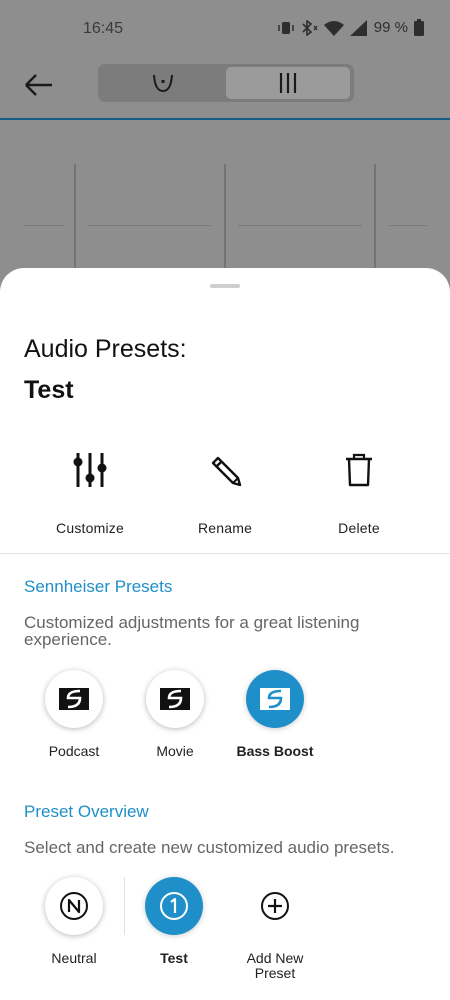  What do you see at coordinates (175, 751) in the screenshot?
I see `preset-movie-label: Movie` at bounding box center [175, 751].